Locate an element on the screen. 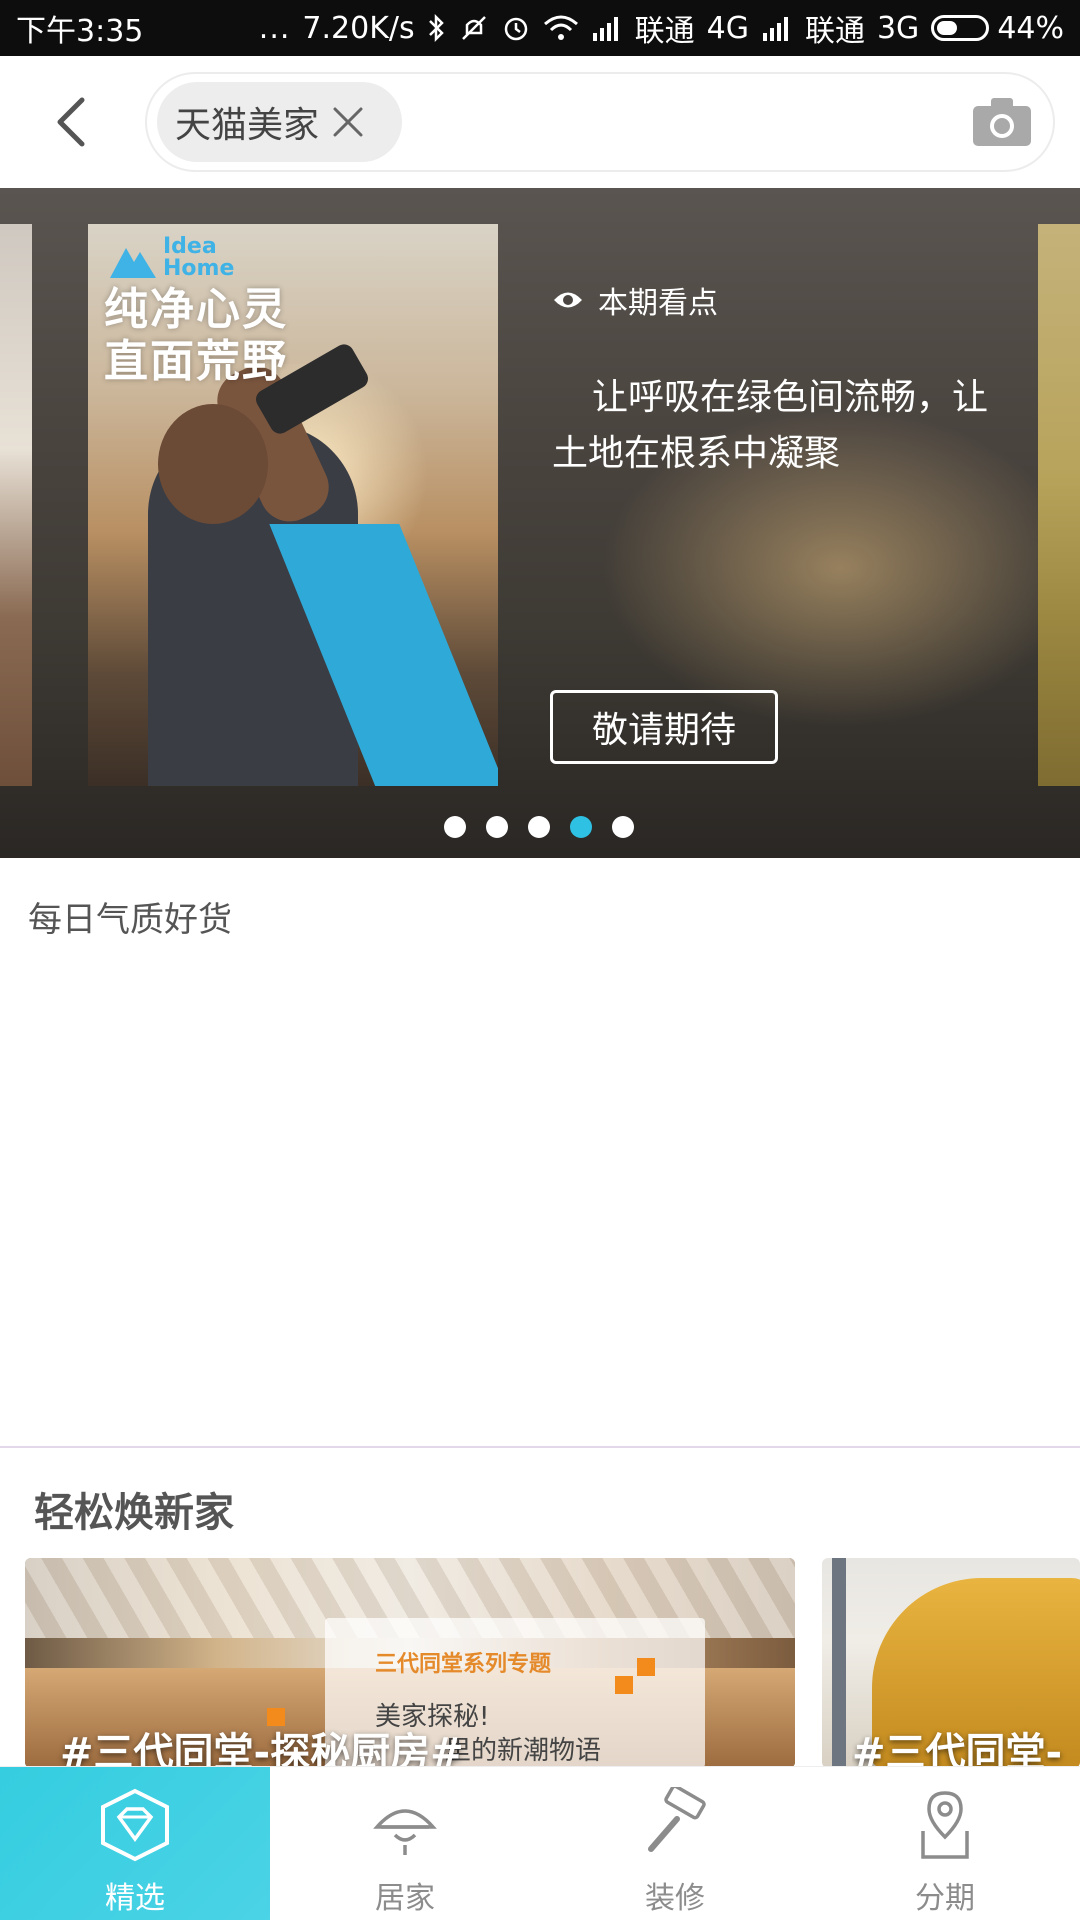  highlight-label: 本期看点 is located at coordinates (658, 303).